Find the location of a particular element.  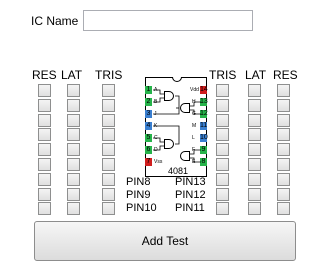

add-test-button: Add Test is located at coordinates (165, 241).